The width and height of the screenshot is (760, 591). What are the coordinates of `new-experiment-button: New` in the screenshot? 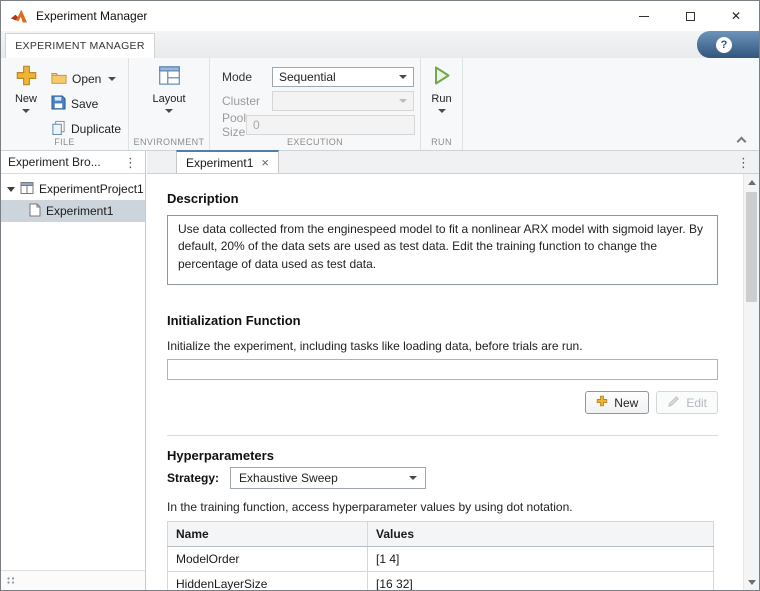 It's located at (26, 99).